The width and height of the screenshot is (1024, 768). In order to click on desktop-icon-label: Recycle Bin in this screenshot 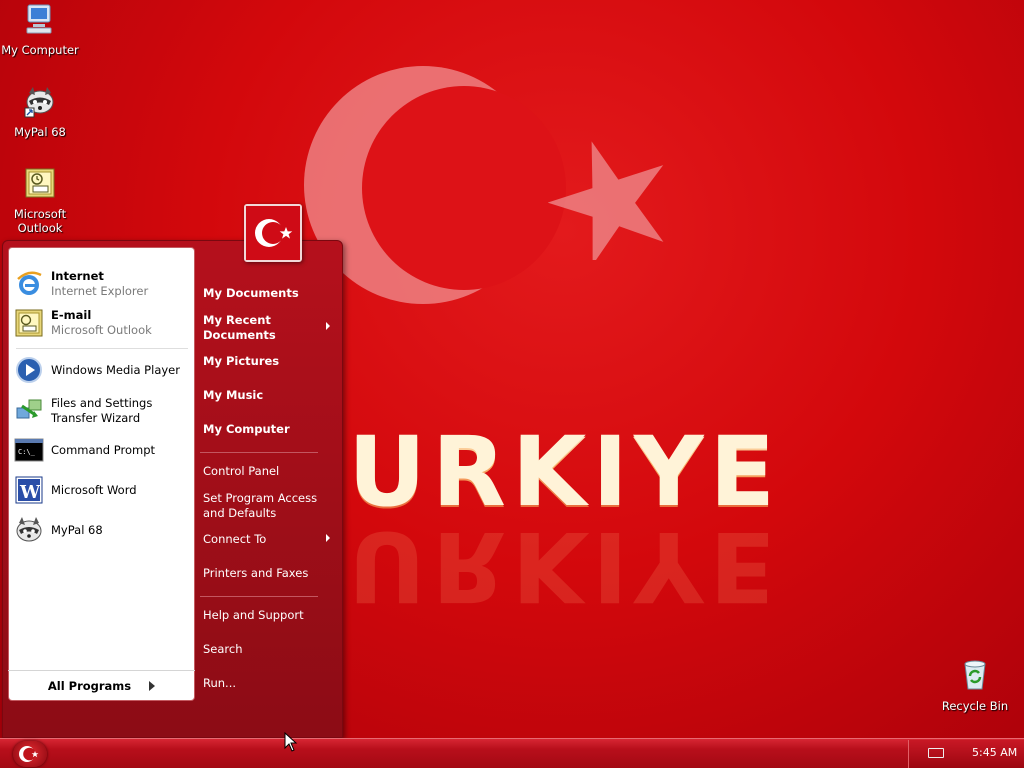, I will do `click(975, 706)`.